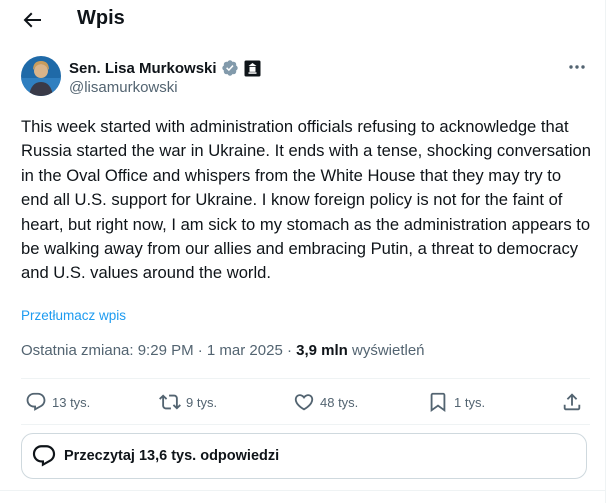 Image resolution: width=606 pixels, height=503 pixels. I want to click on repost-count: 9 tys., so click(202, 402).